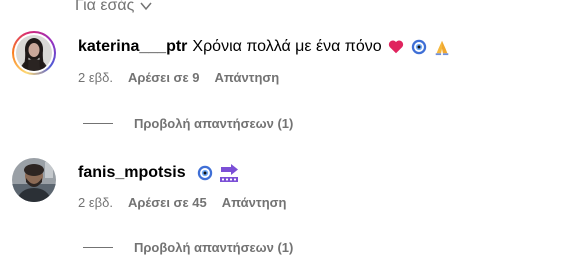 This screenshot has width=577, height=275. What do you see at coordinates (441, 48) in the screenshot?
I see `folded-hands-icon` at bounding box center [441, 48].